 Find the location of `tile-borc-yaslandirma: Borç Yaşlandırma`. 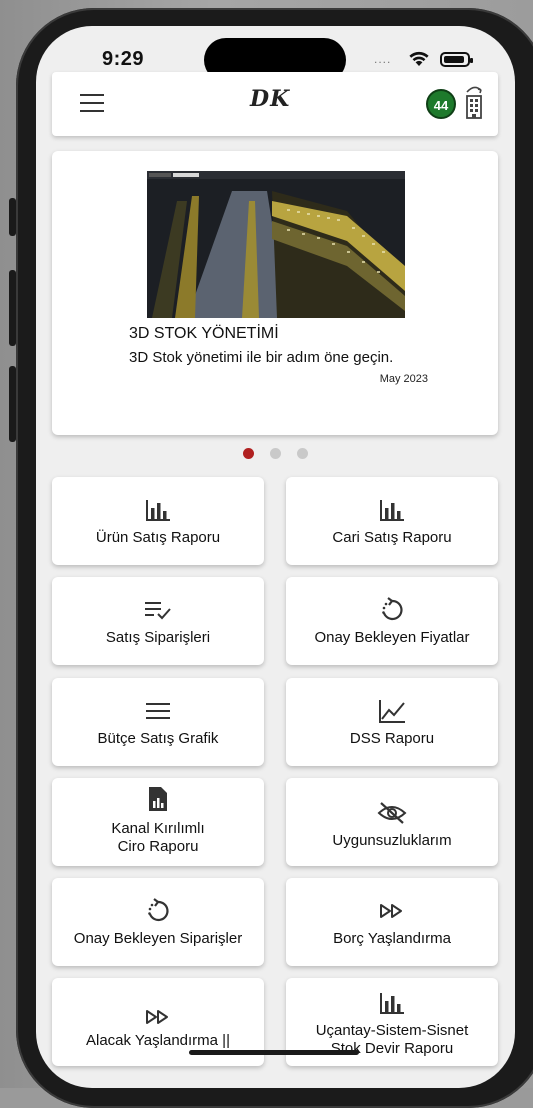

tile-borc-yaslandirma: Borç Yaşlandırma is located at coordinates (392, 922).